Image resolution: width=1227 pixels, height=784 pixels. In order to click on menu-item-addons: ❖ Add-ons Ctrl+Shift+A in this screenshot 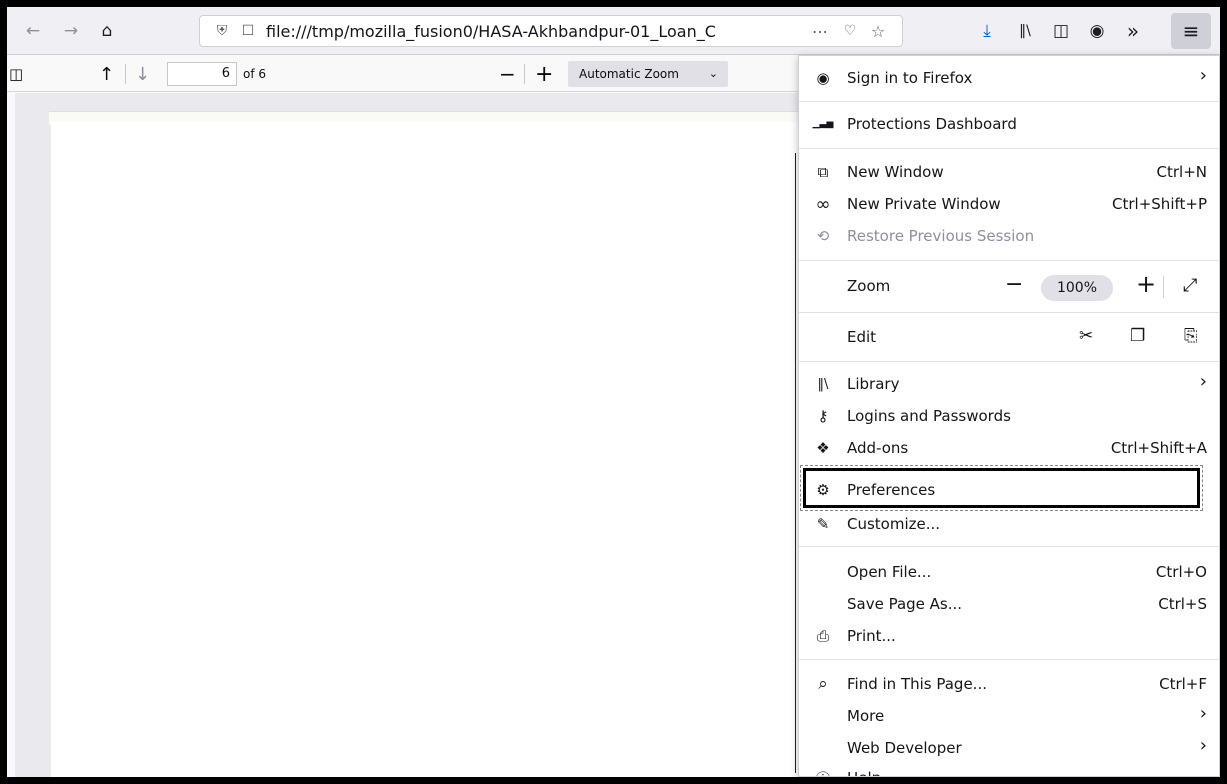, I will do `click(1009, 447)`.